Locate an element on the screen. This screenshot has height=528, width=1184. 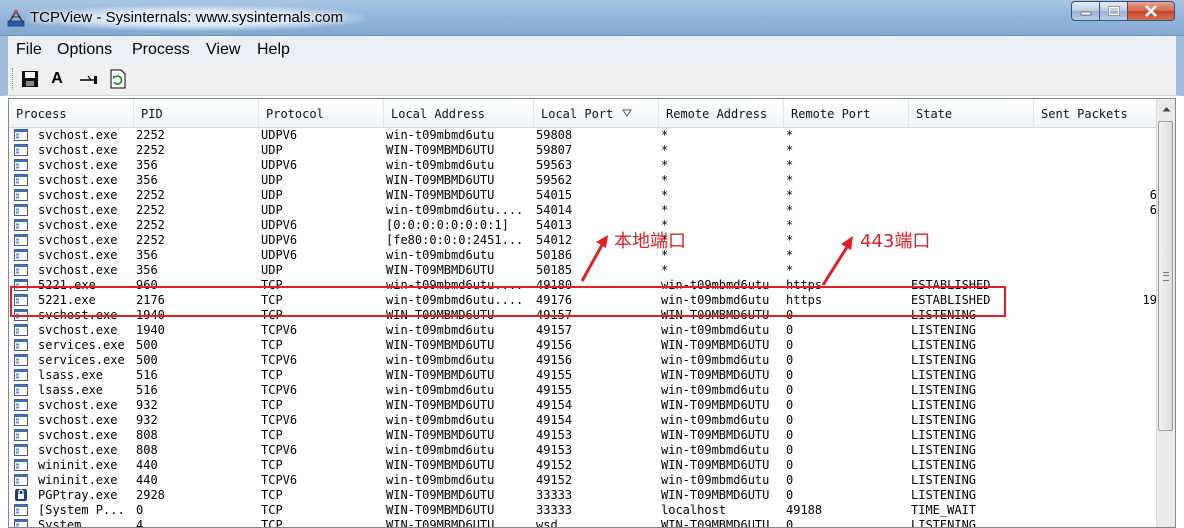
table-row: svchost.exe 356 UDP WIN-T09MBMD6UTU 50185 * * is located at coordinates (583, 270).